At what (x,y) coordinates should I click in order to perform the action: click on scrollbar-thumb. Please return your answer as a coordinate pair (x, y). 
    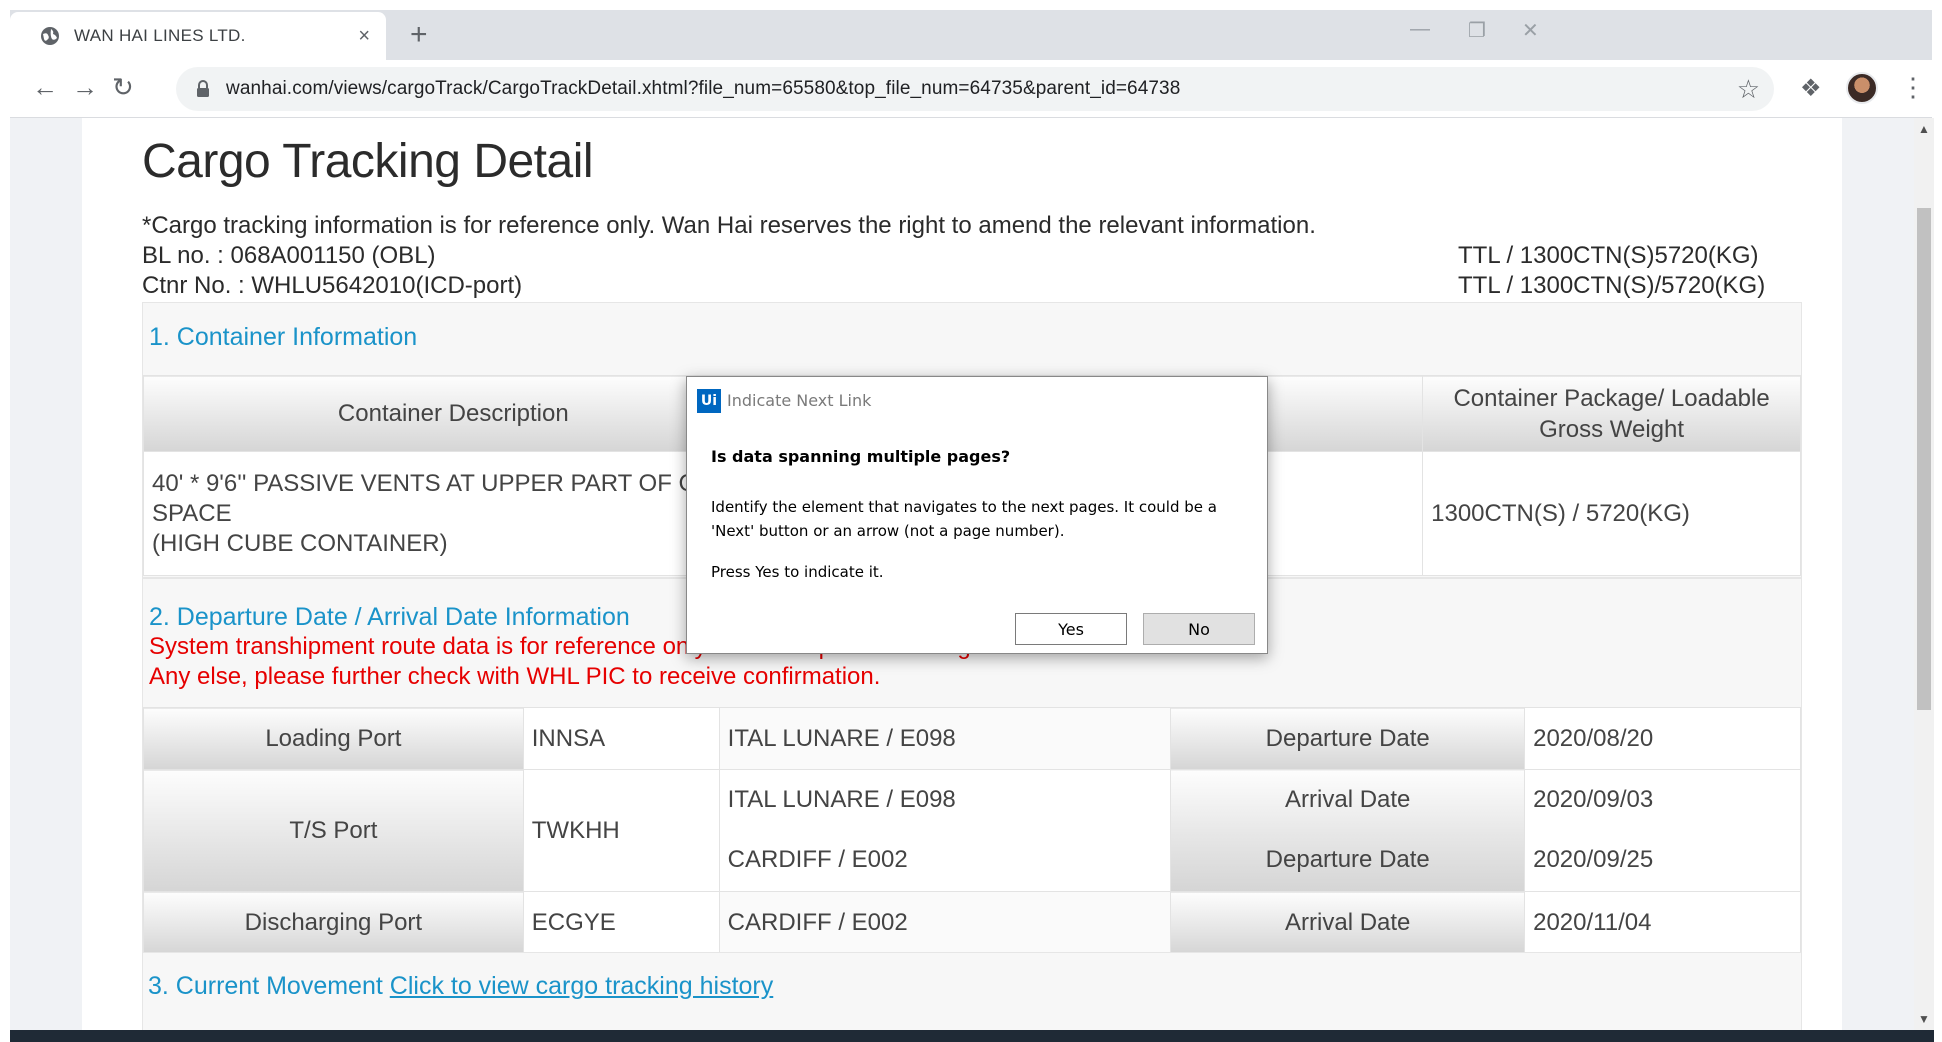
    Looking at the image, I should click on (1924, 459).